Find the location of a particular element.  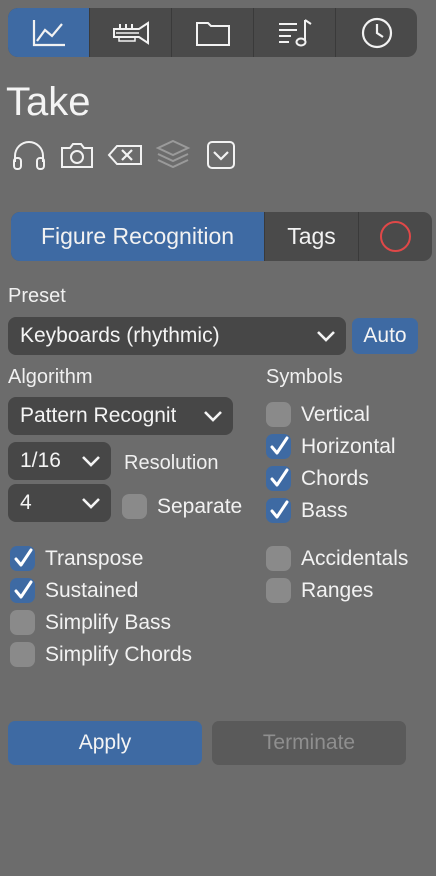

clock-icon is located at coordinates (376, 32).